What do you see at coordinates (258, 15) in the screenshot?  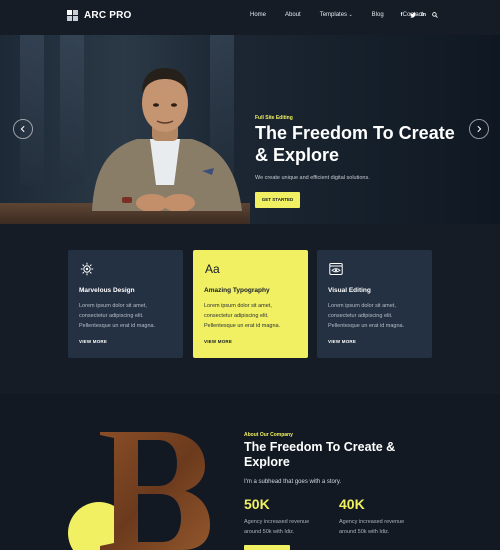 I see `menu-item-home: Home` at bounding box center [258, 15].